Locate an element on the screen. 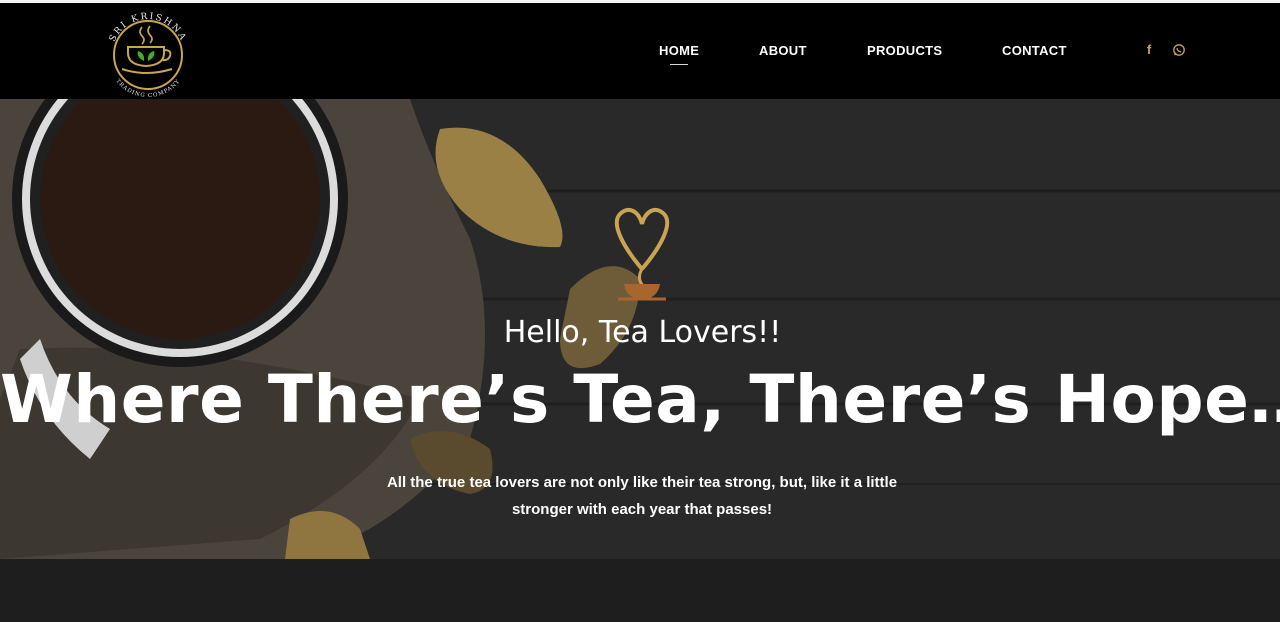  facebook-icon: f is located at coordinates (1149, 50).